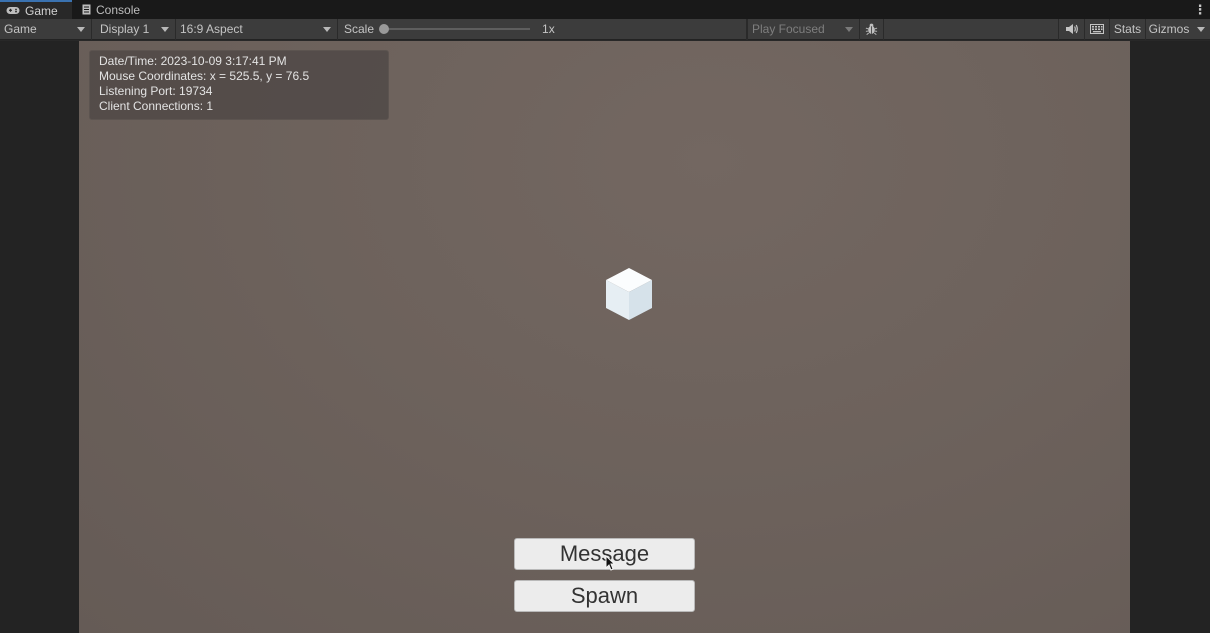  What do you see at coordinates (41, 10) in the screenshot?
I see `tab-game-label: Game` at bounding box center [41, 10].